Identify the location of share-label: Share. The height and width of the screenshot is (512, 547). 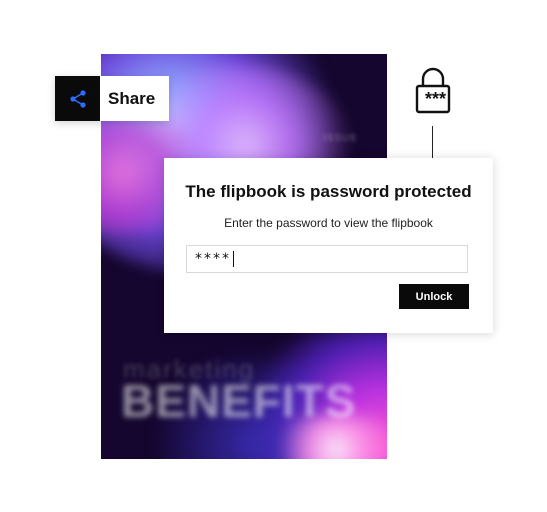
(132, 98).